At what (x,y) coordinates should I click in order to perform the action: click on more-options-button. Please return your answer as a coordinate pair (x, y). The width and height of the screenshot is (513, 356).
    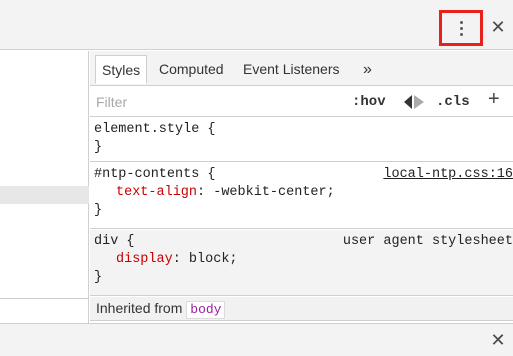
    Looking at the image, I should click on (461, 28).